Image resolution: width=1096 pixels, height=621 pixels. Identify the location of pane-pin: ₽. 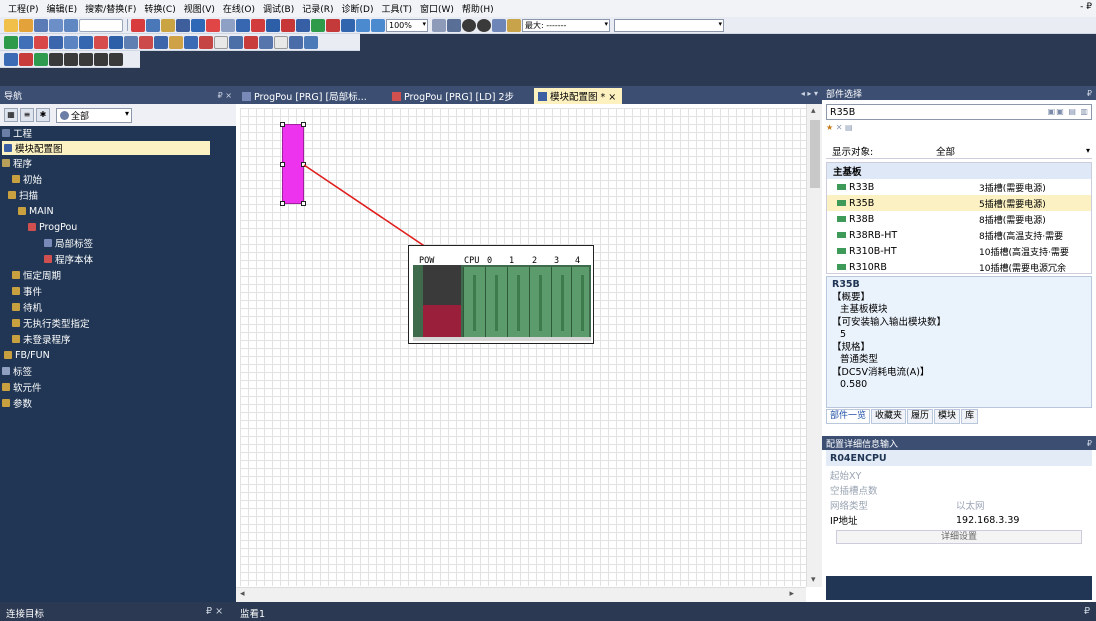
(1089, 93).